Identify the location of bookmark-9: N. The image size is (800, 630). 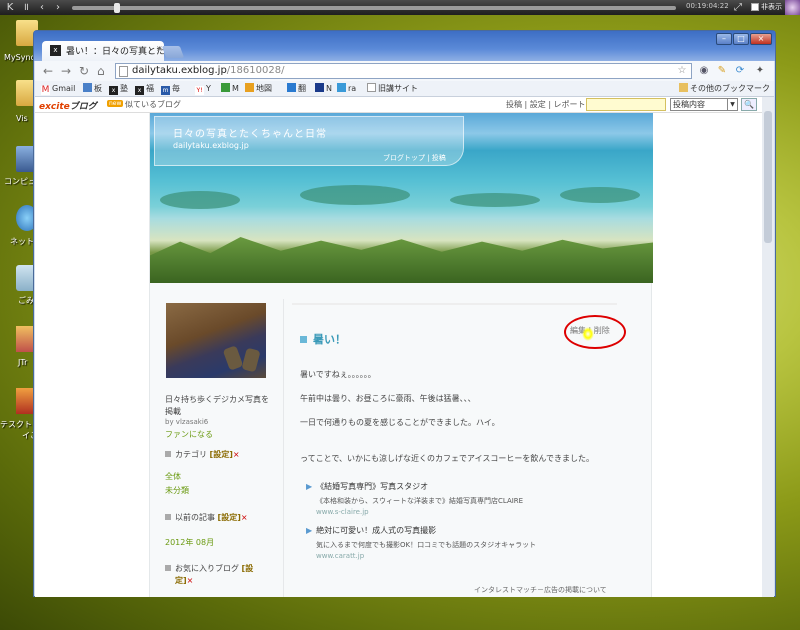
(323, 89).